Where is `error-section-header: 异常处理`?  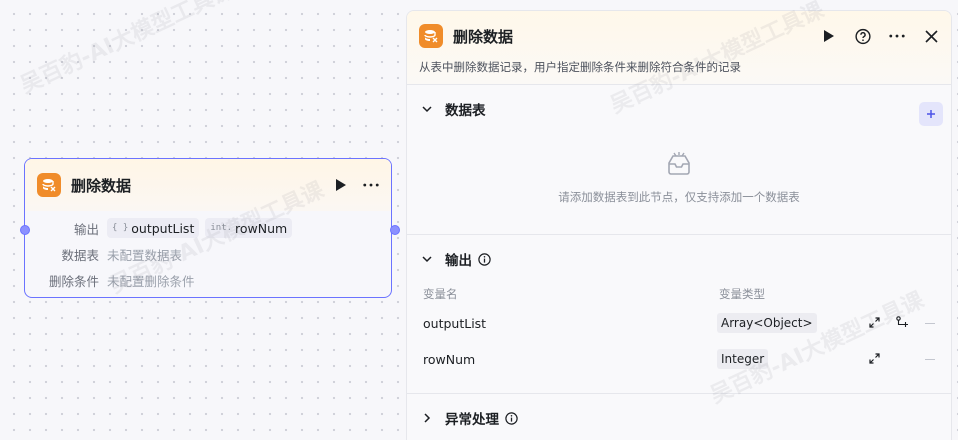
error-section-header: 异常处理 is located at coordinates (679, 417).